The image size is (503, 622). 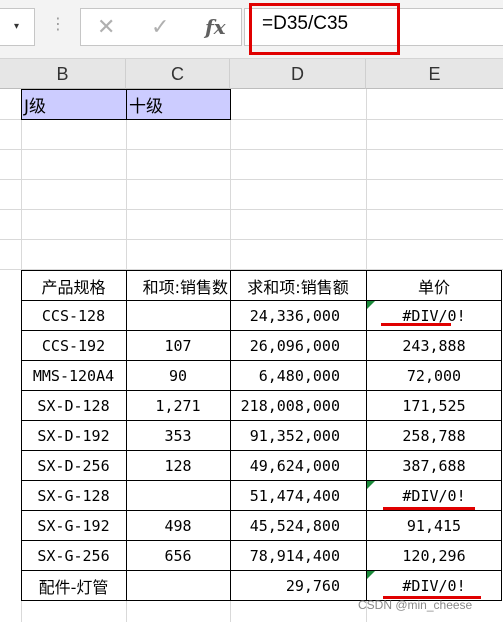 I want to click on table-cell-price: 243,888, so click(x=434, y=345).